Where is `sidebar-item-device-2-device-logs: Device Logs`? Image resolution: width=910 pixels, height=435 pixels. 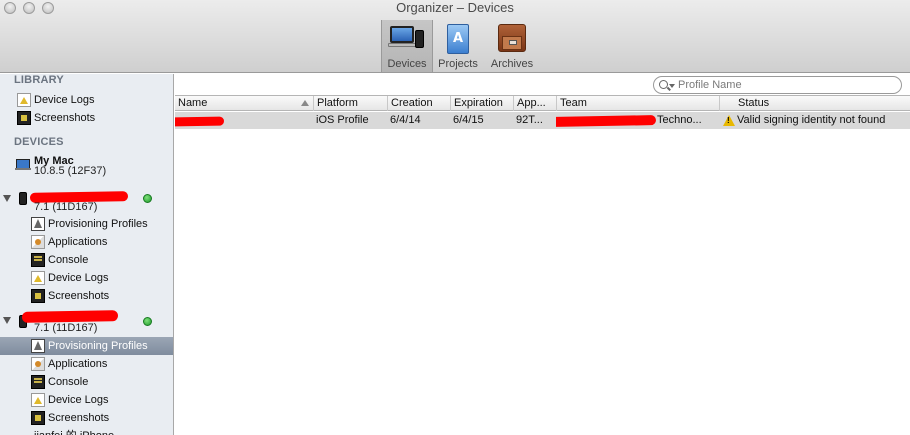 sidebar-item-device-2-device-logs: Device Logs is located at coordinates (86, 400).